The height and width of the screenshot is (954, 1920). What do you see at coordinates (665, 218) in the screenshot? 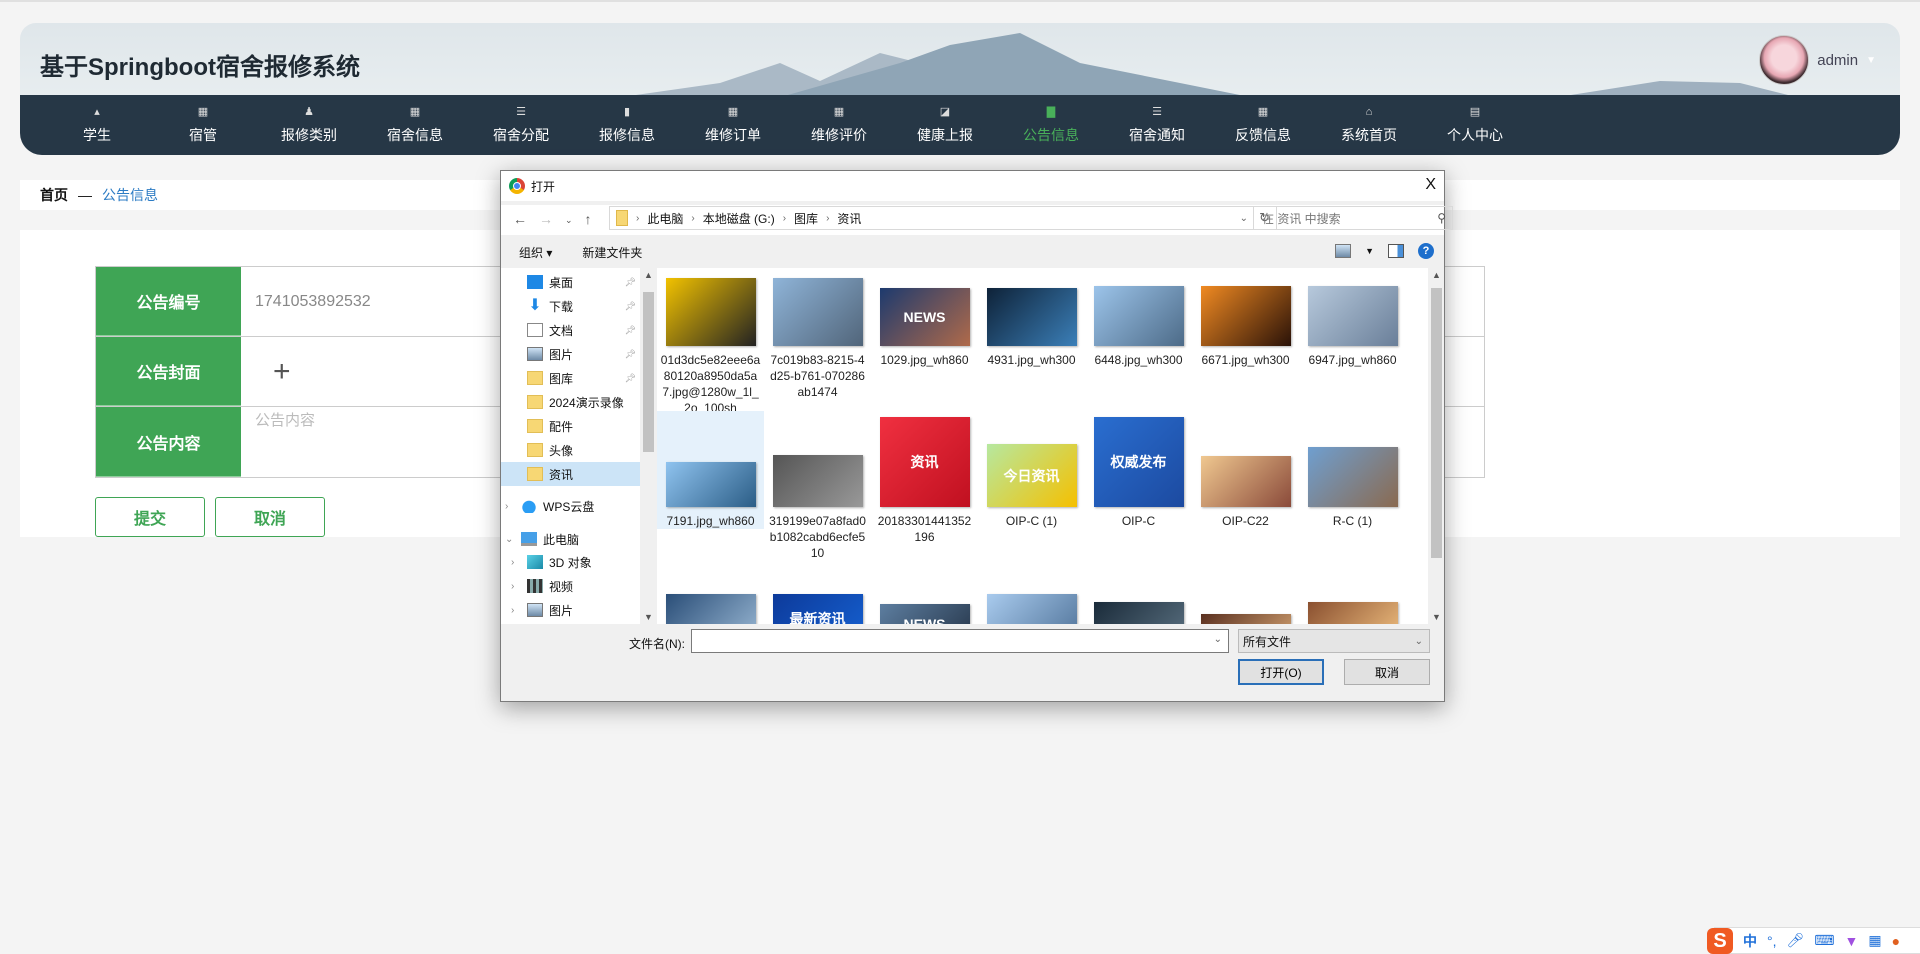
I see `path-segment: 此电脑` at bounding box center [665, 218].